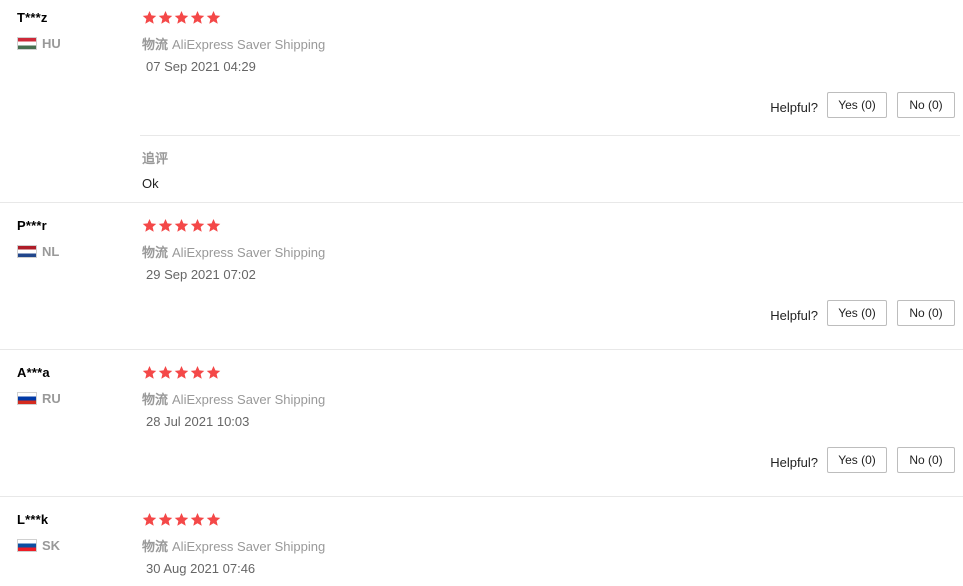 The width and height of the screenshot is (963, 586). What do you see at coordinates (32, 225) in the screenshot?
I see `reviewer-name: P***r` at bounding box center [32, 225].